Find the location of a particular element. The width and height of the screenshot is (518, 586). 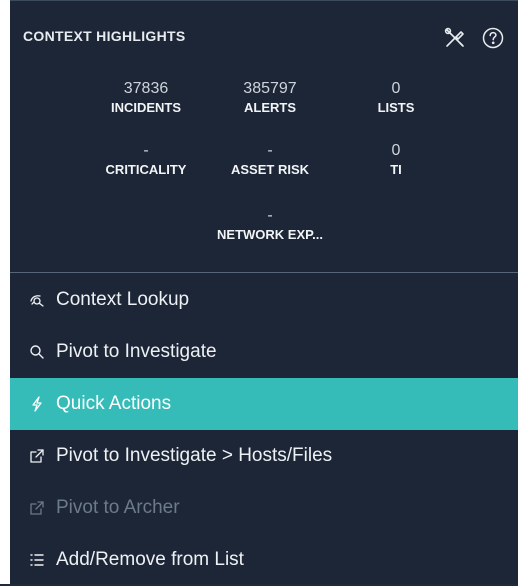

wrench-screwdriver-icon is located at coordinates (455, 38).